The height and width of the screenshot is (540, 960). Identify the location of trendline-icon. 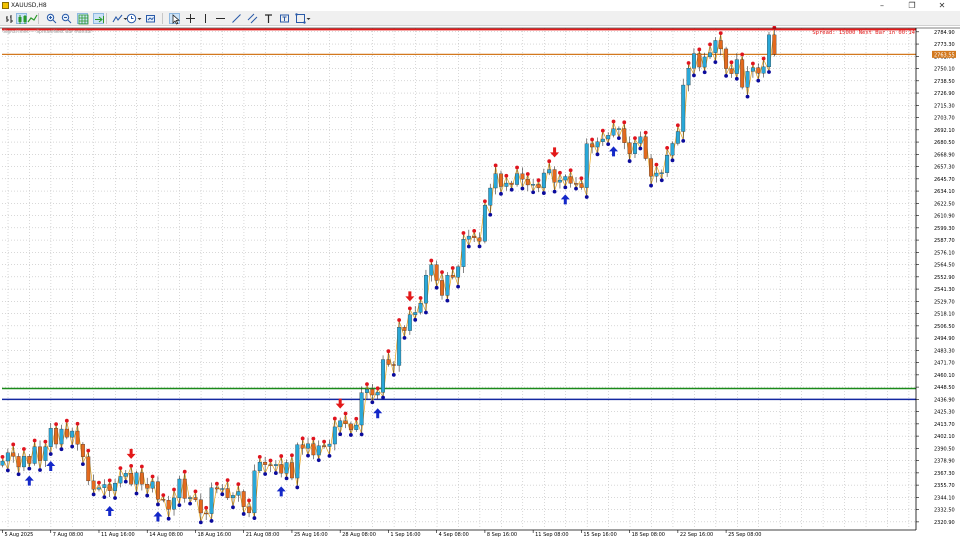
(236, 18).